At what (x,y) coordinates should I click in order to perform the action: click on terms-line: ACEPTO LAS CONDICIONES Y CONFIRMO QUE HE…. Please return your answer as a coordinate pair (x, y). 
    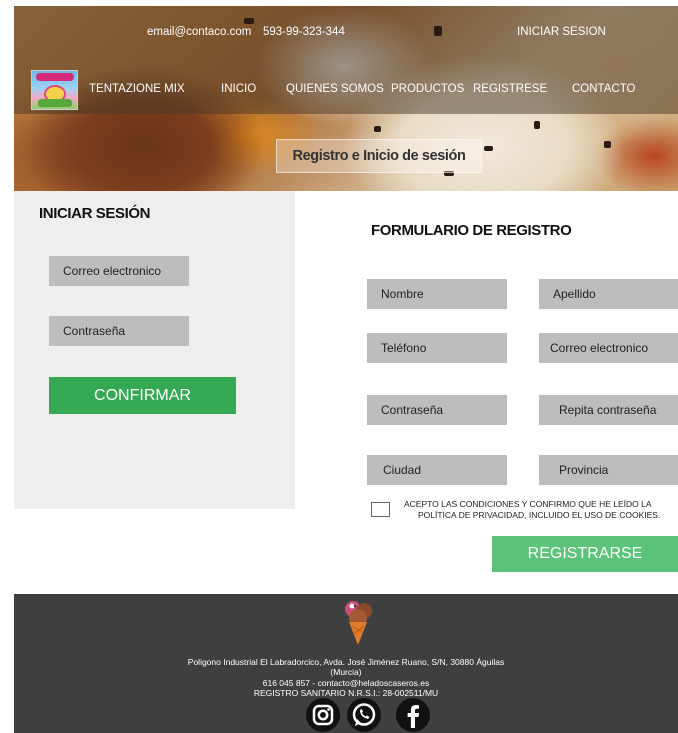
    Looking at the image, I should click on (528, 504).